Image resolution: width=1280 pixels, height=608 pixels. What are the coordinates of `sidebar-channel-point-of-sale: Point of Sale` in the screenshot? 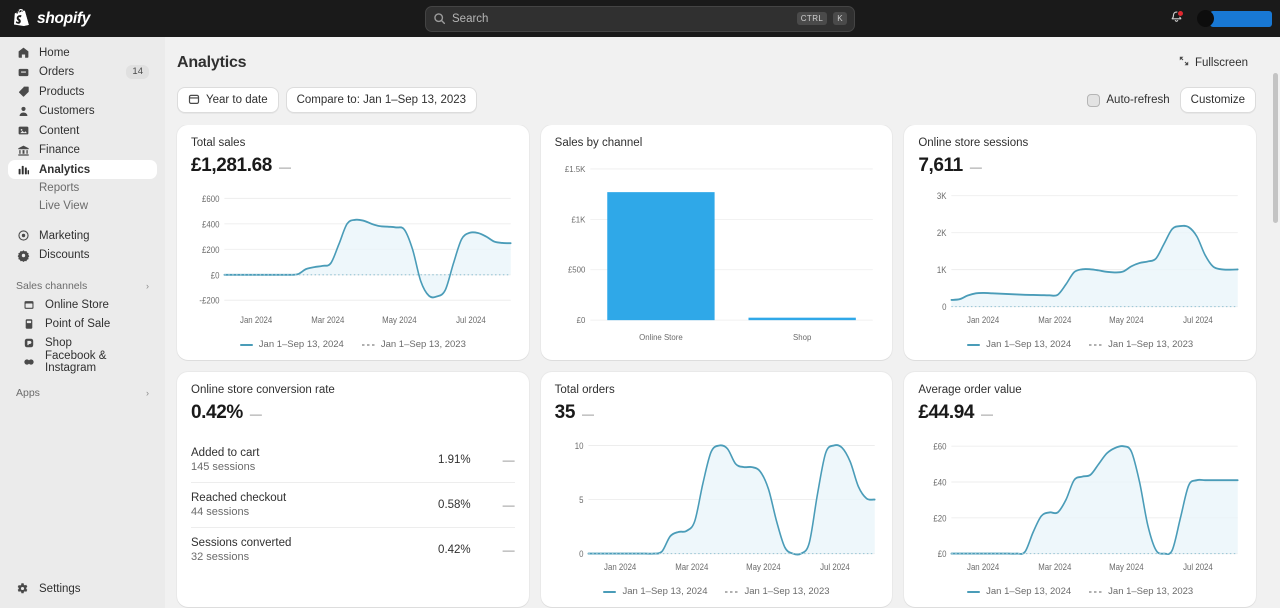 It's located at (82, 324).